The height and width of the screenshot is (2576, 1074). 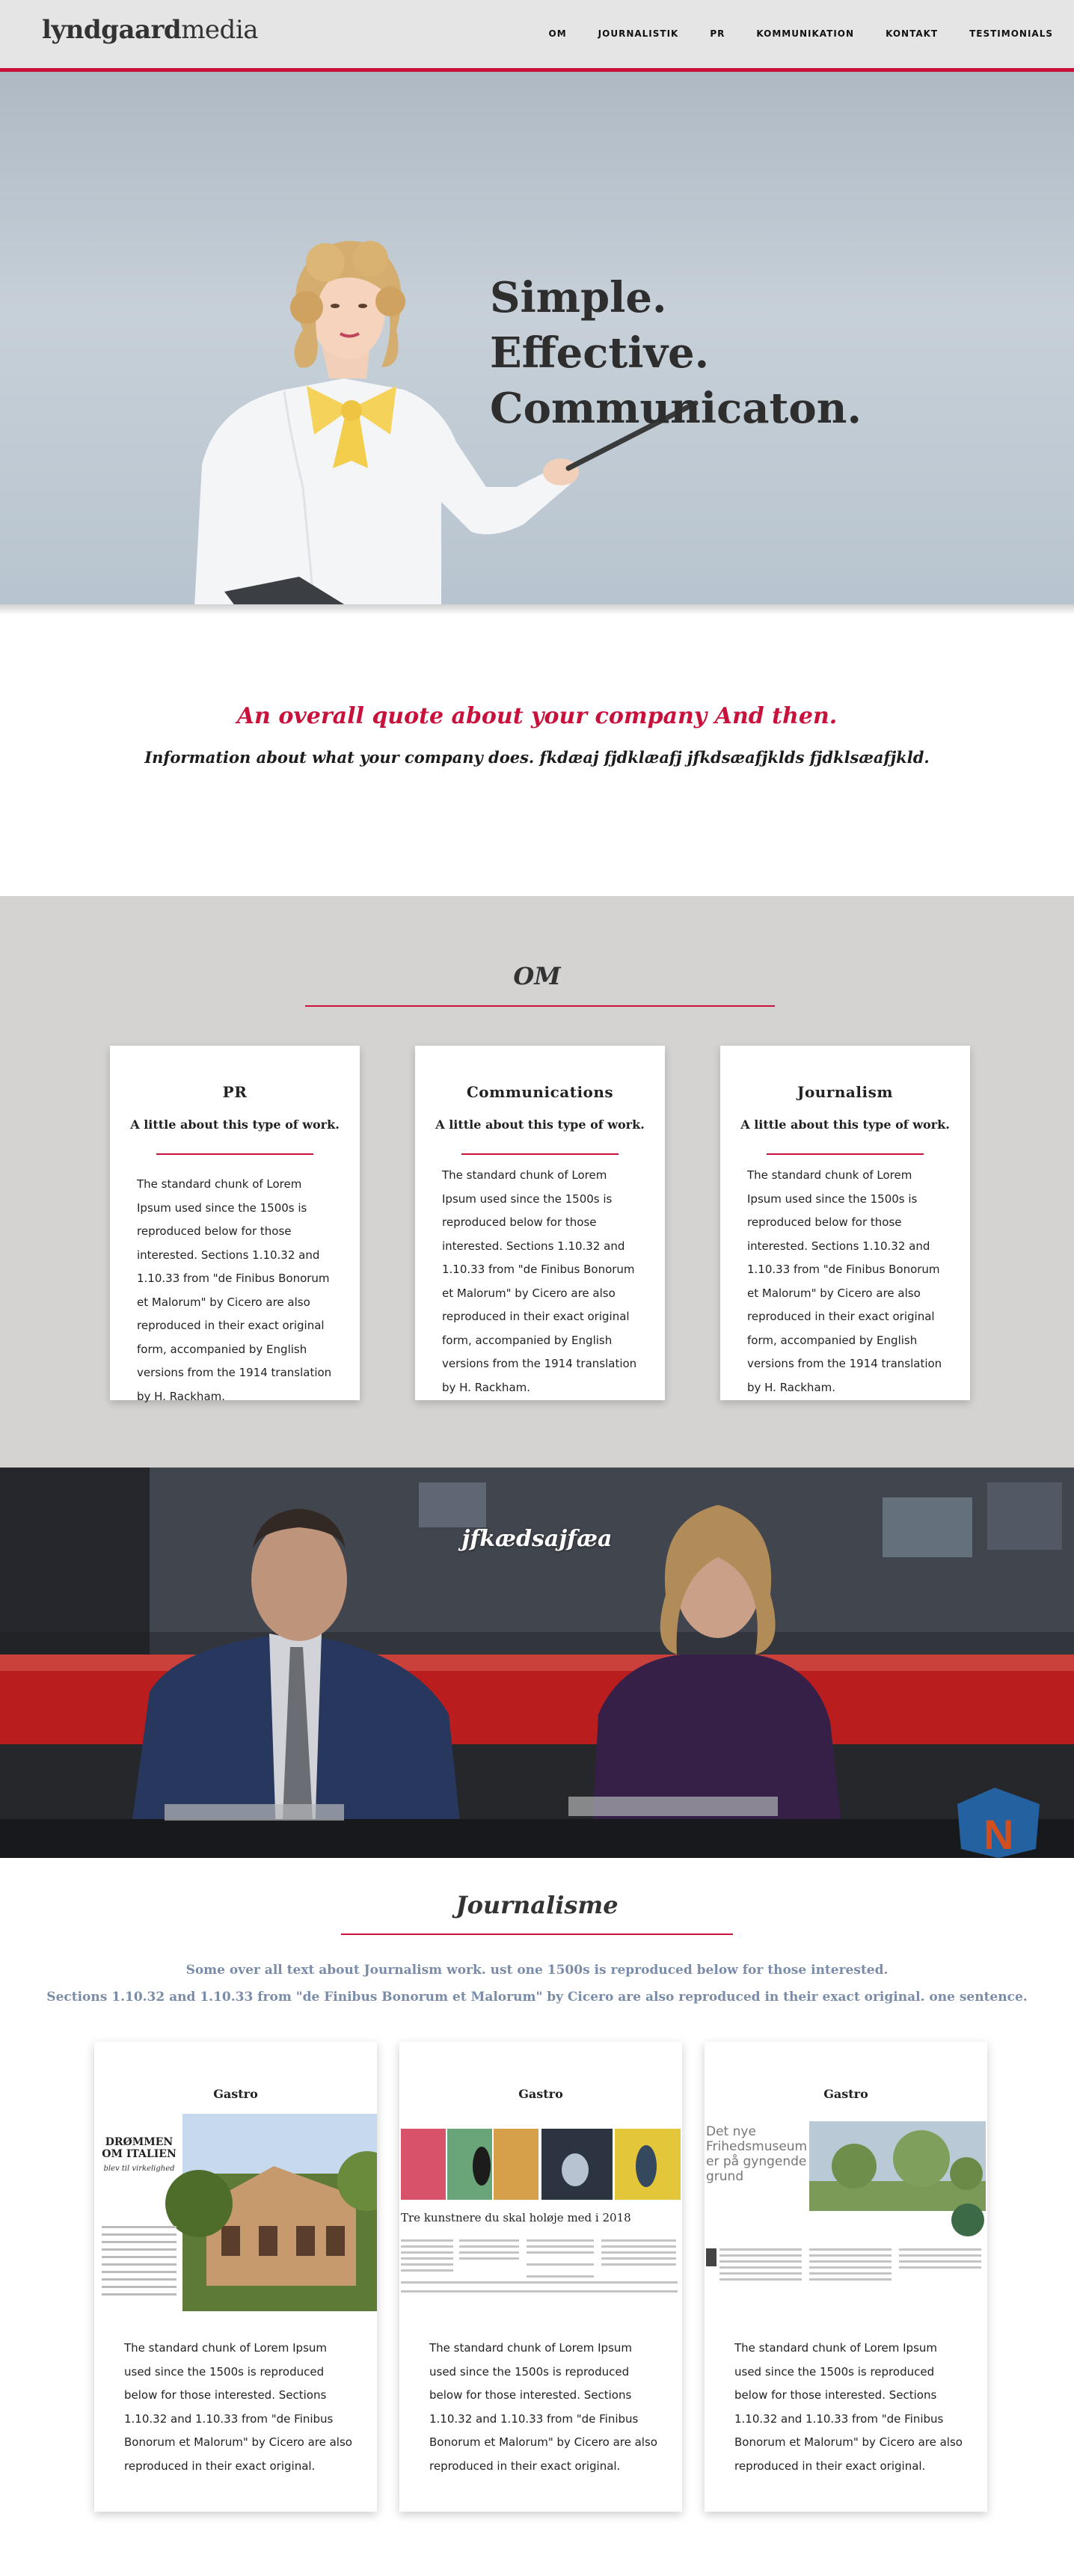 What do you see at coordinates (638, 33) in the screenshot?
I see `nav-link-journalistik: JOURNALISTIK` at bounding box center [638, 33].